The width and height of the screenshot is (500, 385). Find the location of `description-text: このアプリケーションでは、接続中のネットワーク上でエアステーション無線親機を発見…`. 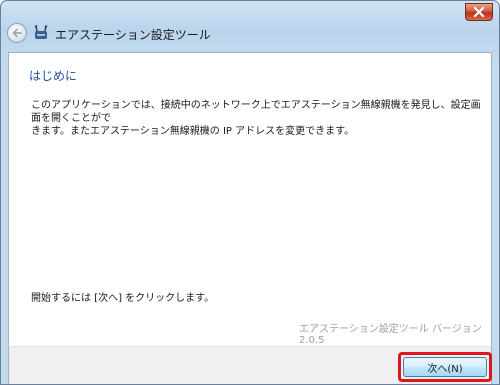

description-text: このアプリケーションでは、接続中のネットワーク上でエアステーション無線親機を発見… is located at coordinates (259, 118).